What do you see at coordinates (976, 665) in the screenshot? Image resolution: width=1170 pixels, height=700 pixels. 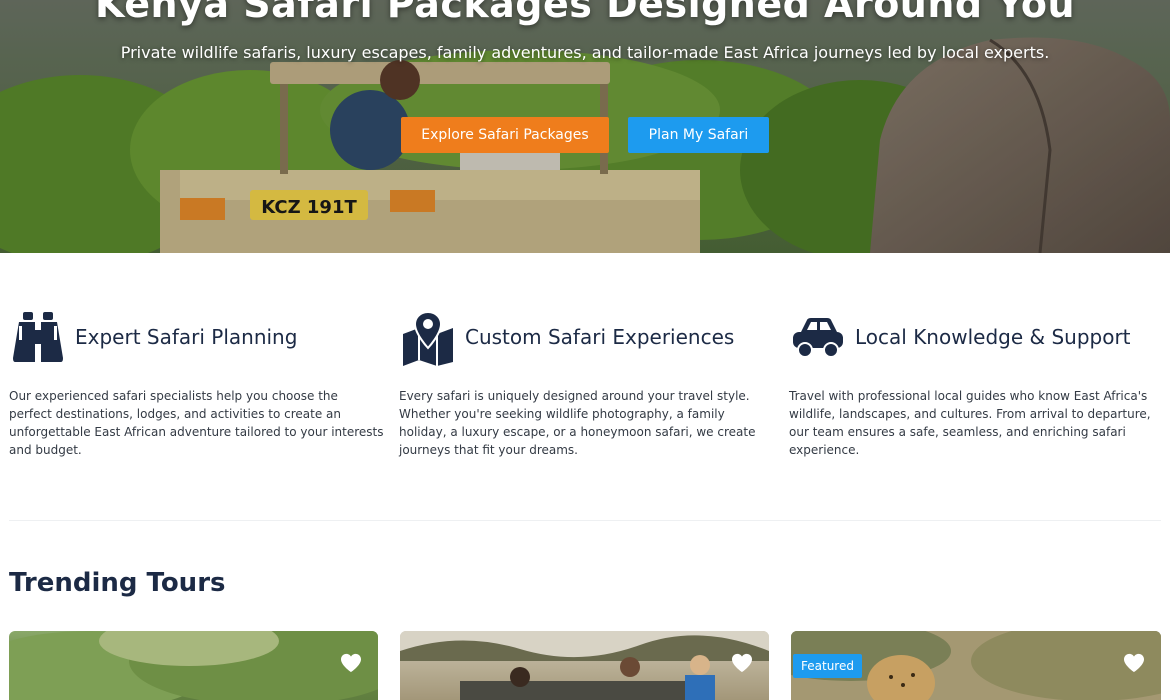 I see `tour-card: Featured` at bounding box center [976, 665].